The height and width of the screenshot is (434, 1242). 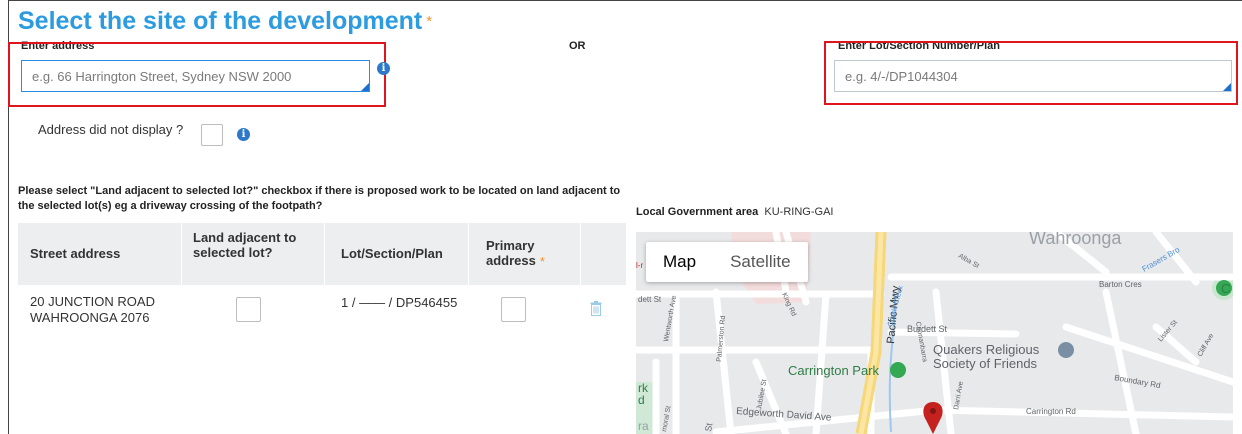 I want to click on lga-value: KU-RING-GAI, so click(x=799, y=212).